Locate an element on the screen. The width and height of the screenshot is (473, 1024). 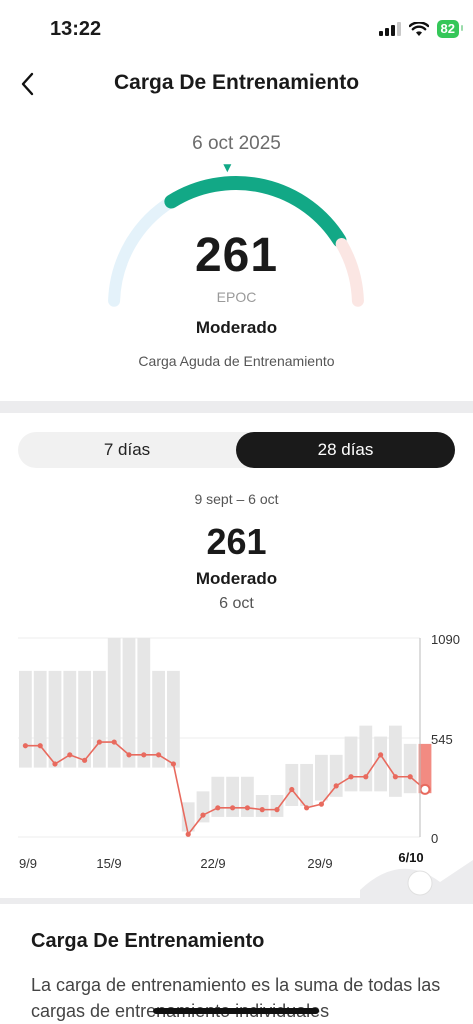
summary-date: 6 oct 2025 is located at coordinates (236, 143).